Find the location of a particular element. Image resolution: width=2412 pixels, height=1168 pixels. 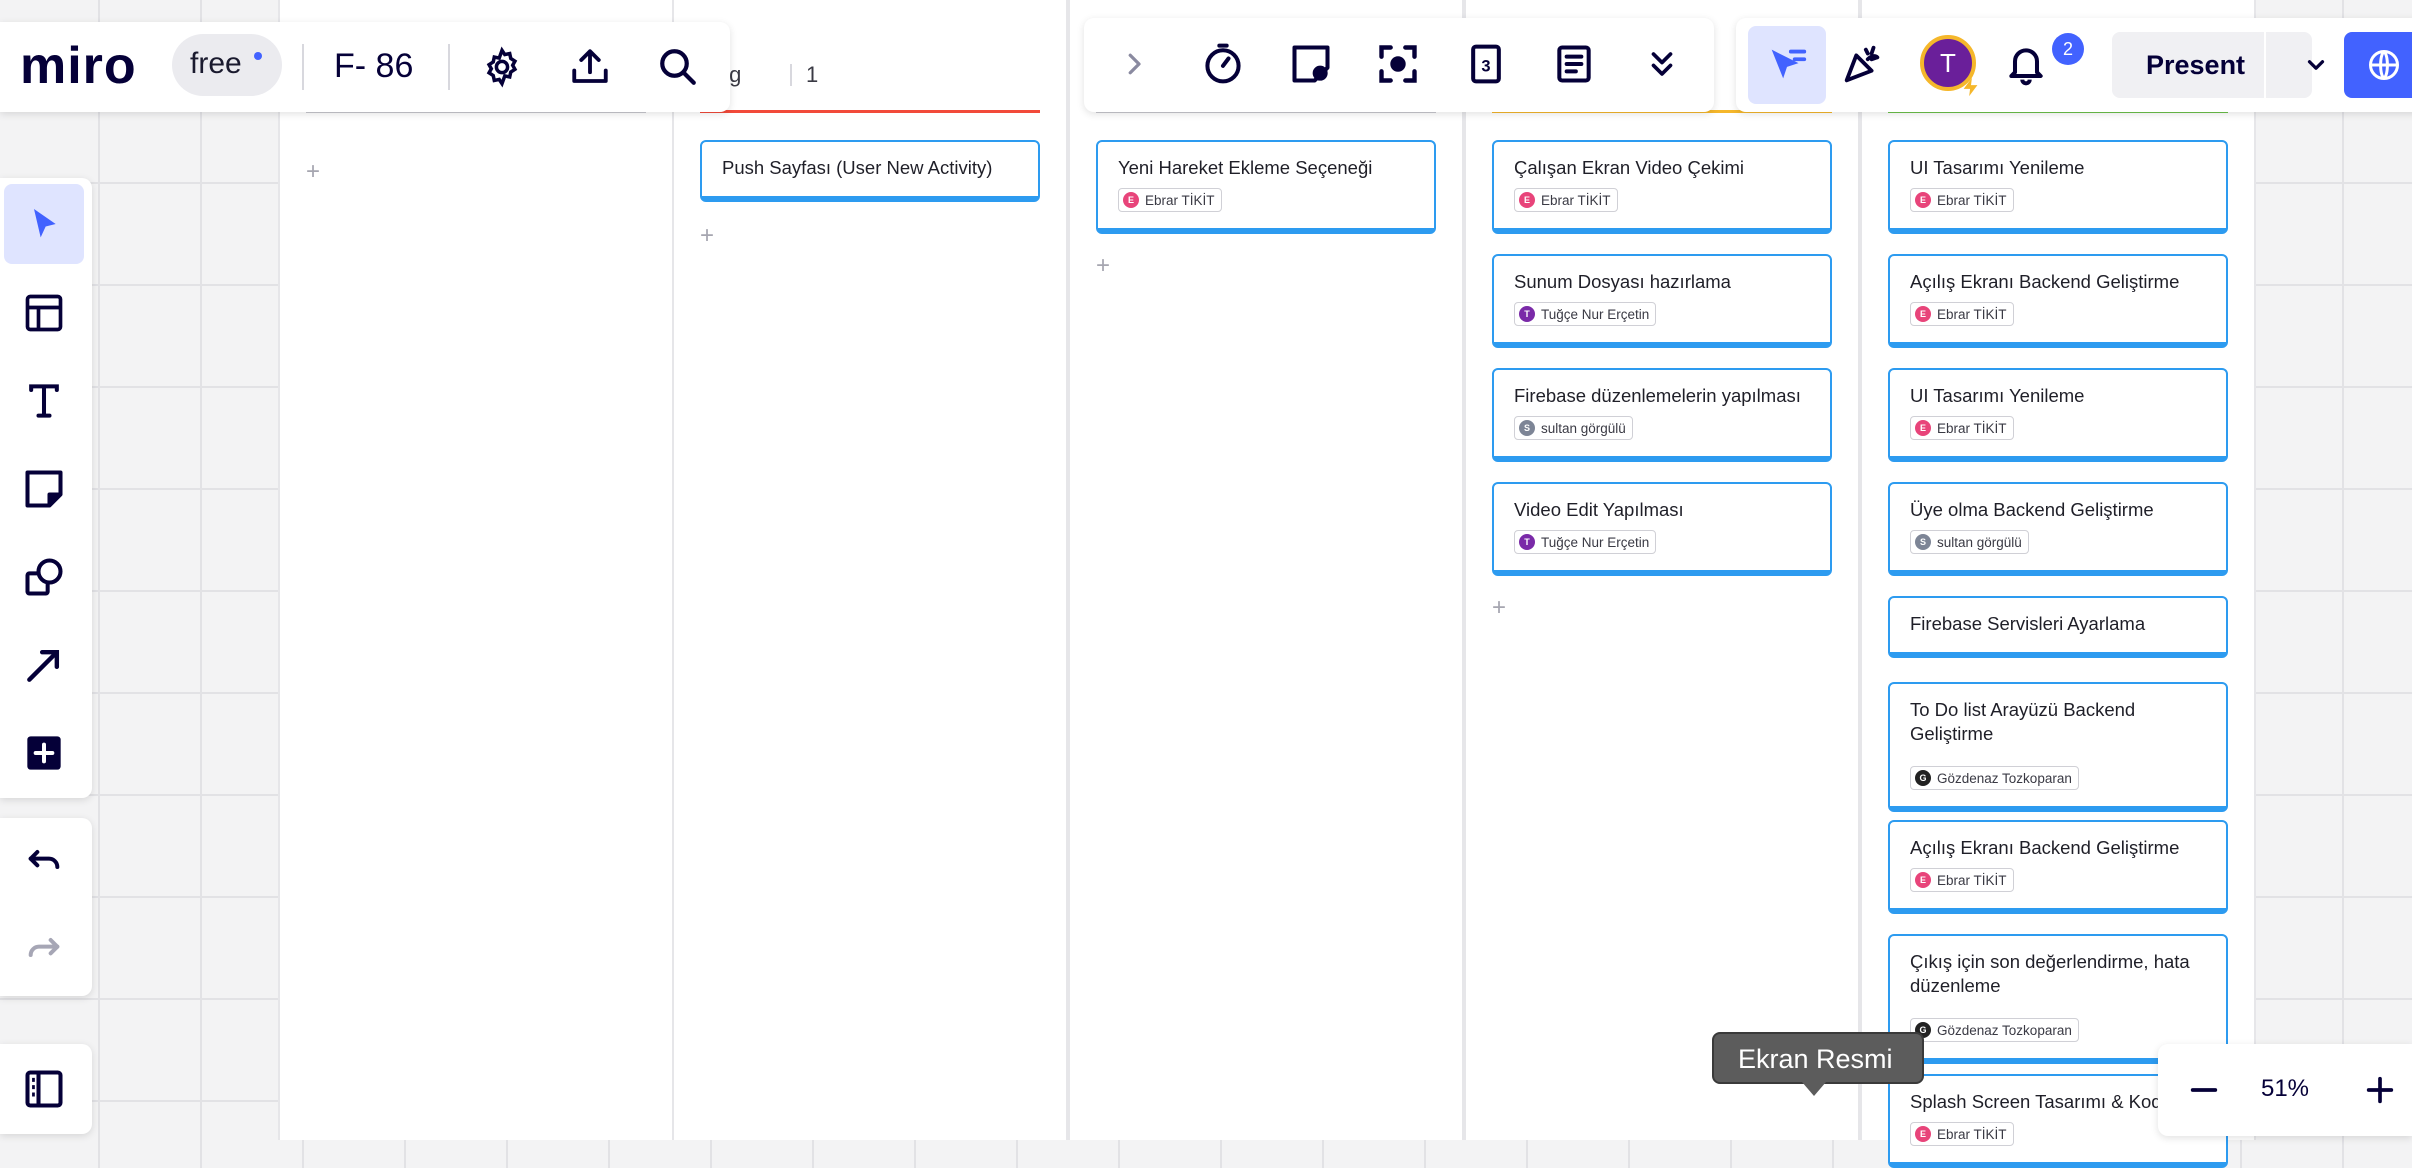

miro-logo: miro is located at coordinates (78, 66).